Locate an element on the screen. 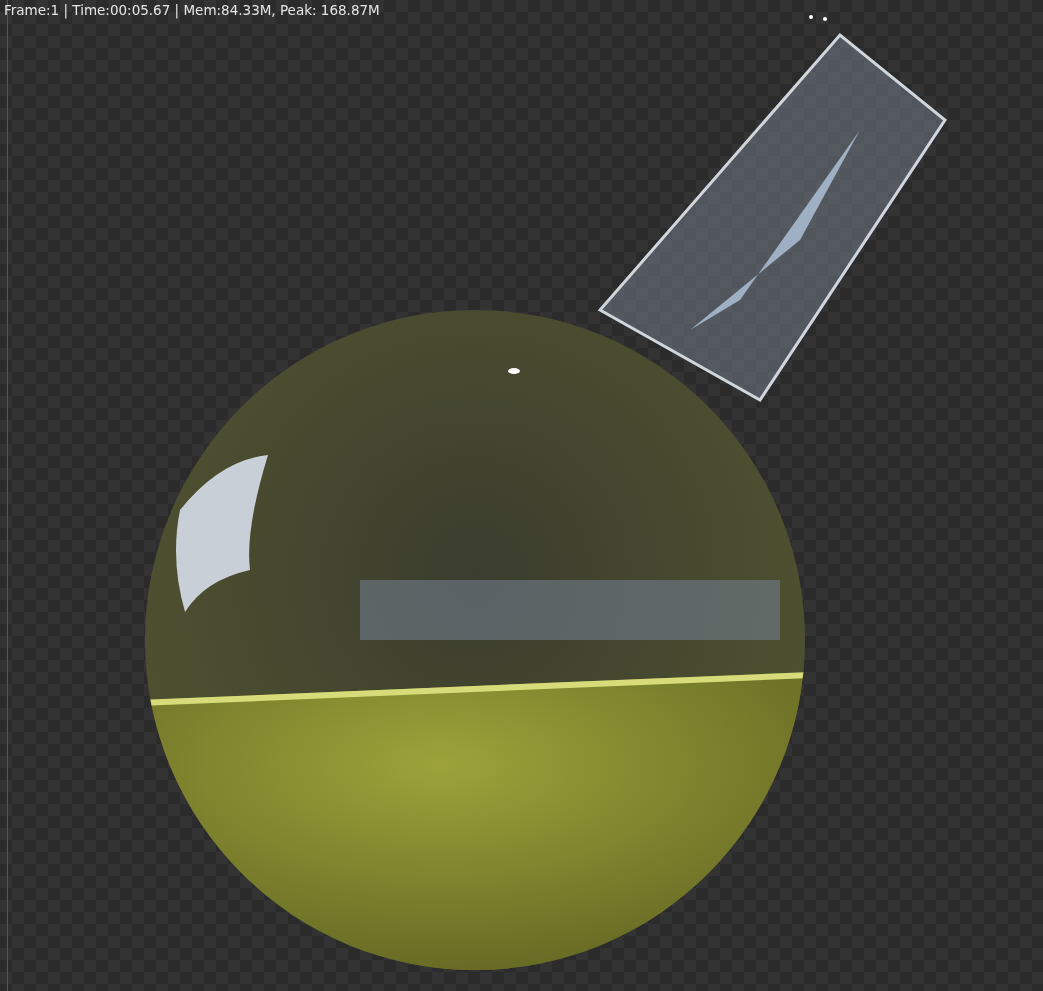 The image size is (1043, 991). render-stats-text: Frame:1 | Time:00:05.67 | Mem:84.33M, Peak: 168.87M is located at coordinates (192, 10).